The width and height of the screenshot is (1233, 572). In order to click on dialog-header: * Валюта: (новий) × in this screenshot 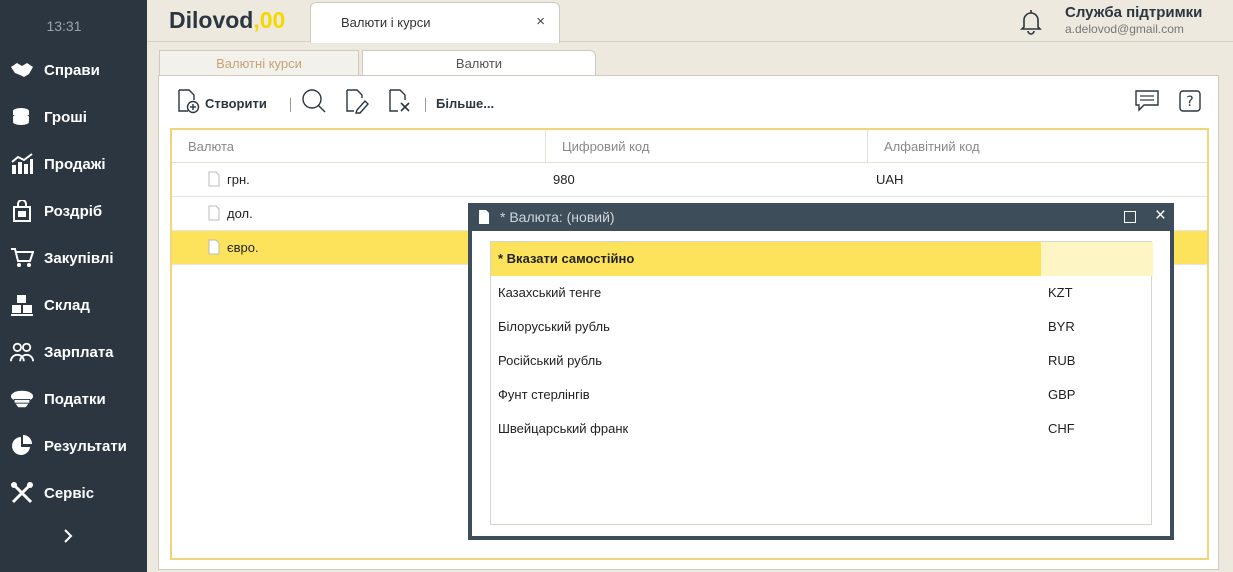, I will do `click(821, 217)`.